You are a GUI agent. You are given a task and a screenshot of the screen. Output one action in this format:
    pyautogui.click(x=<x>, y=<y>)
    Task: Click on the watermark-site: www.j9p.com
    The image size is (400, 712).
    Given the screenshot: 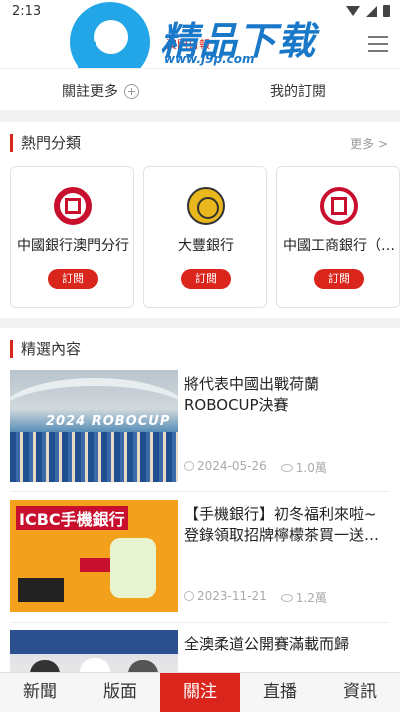 What is the action you would take?
    pyautogui.click(x=209, y=59)
    